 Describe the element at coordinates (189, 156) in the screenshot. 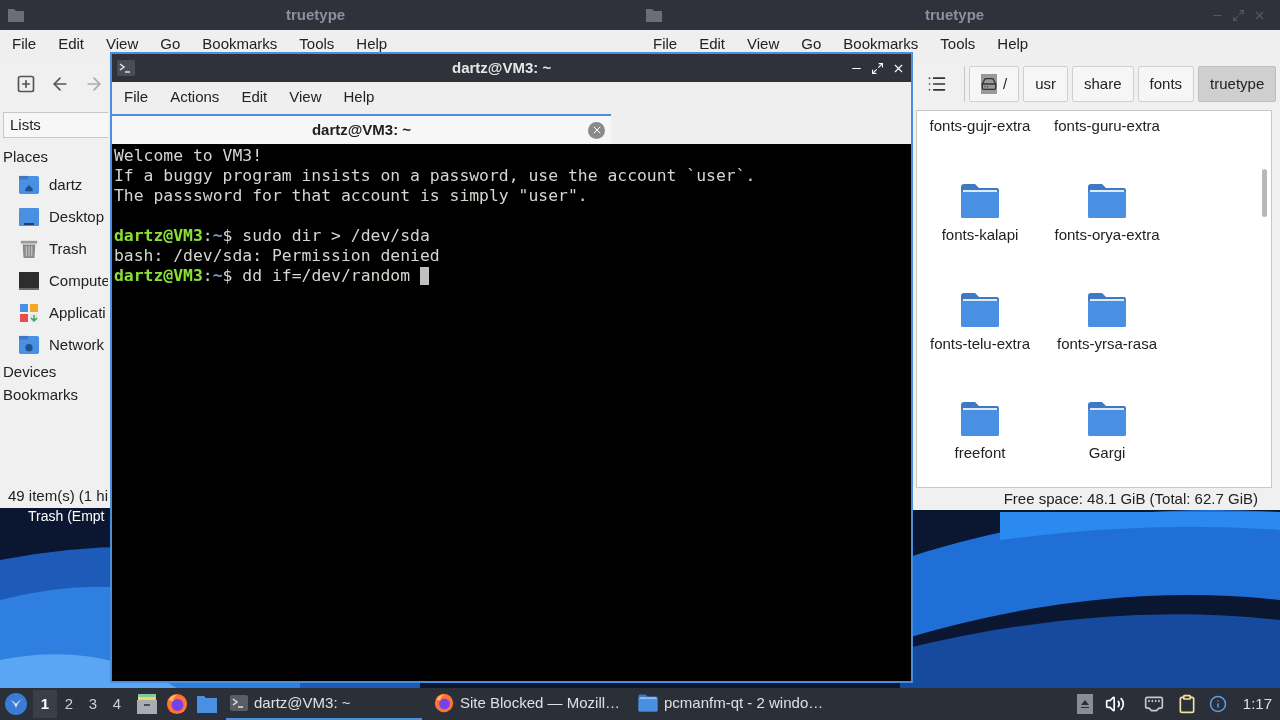

I see `terminal-line: Welcome to VM3!` at that location.